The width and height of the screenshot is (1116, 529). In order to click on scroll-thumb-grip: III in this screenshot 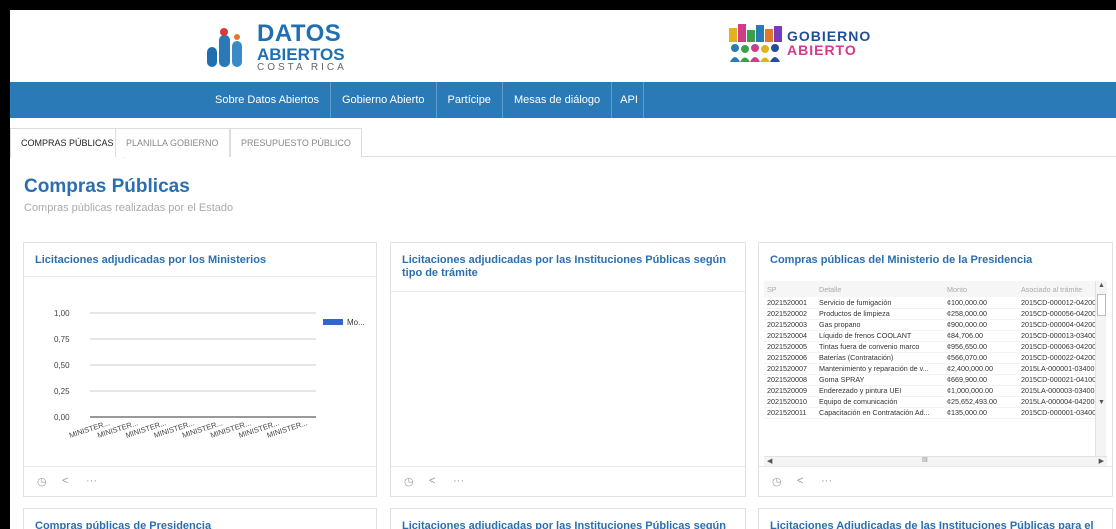, I will do `click(925, 460)`.